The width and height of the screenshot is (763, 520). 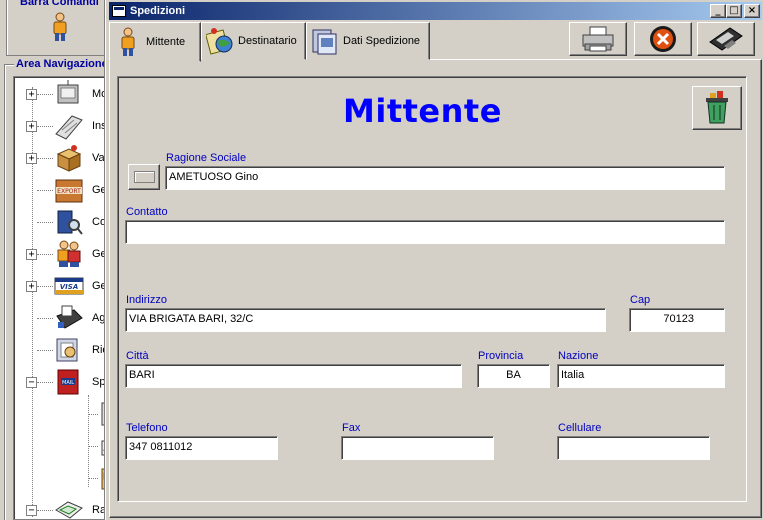 I want to click on tree-item: + Ins, so click(x=63, y=126).